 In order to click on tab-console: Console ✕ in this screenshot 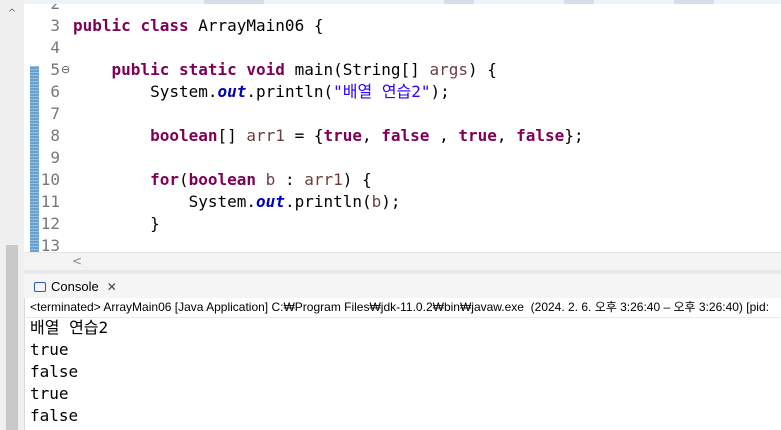, I will do `click(75, 287)`.